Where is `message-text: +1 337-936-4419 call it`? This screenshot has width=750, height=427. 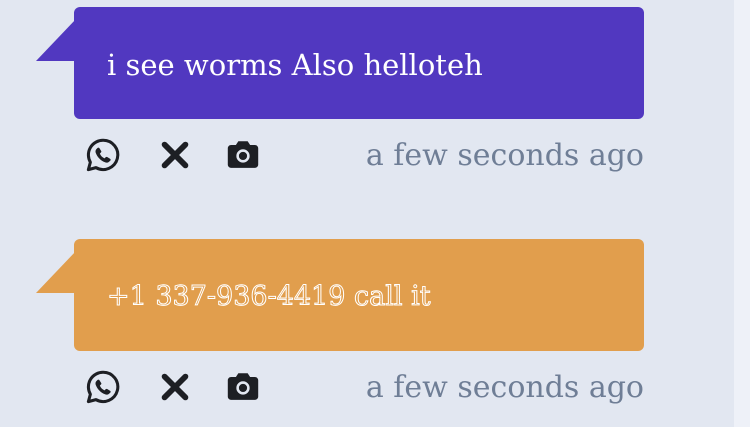
message-text: +1 337-936-4419 call it is located at coordinates (269, 297).